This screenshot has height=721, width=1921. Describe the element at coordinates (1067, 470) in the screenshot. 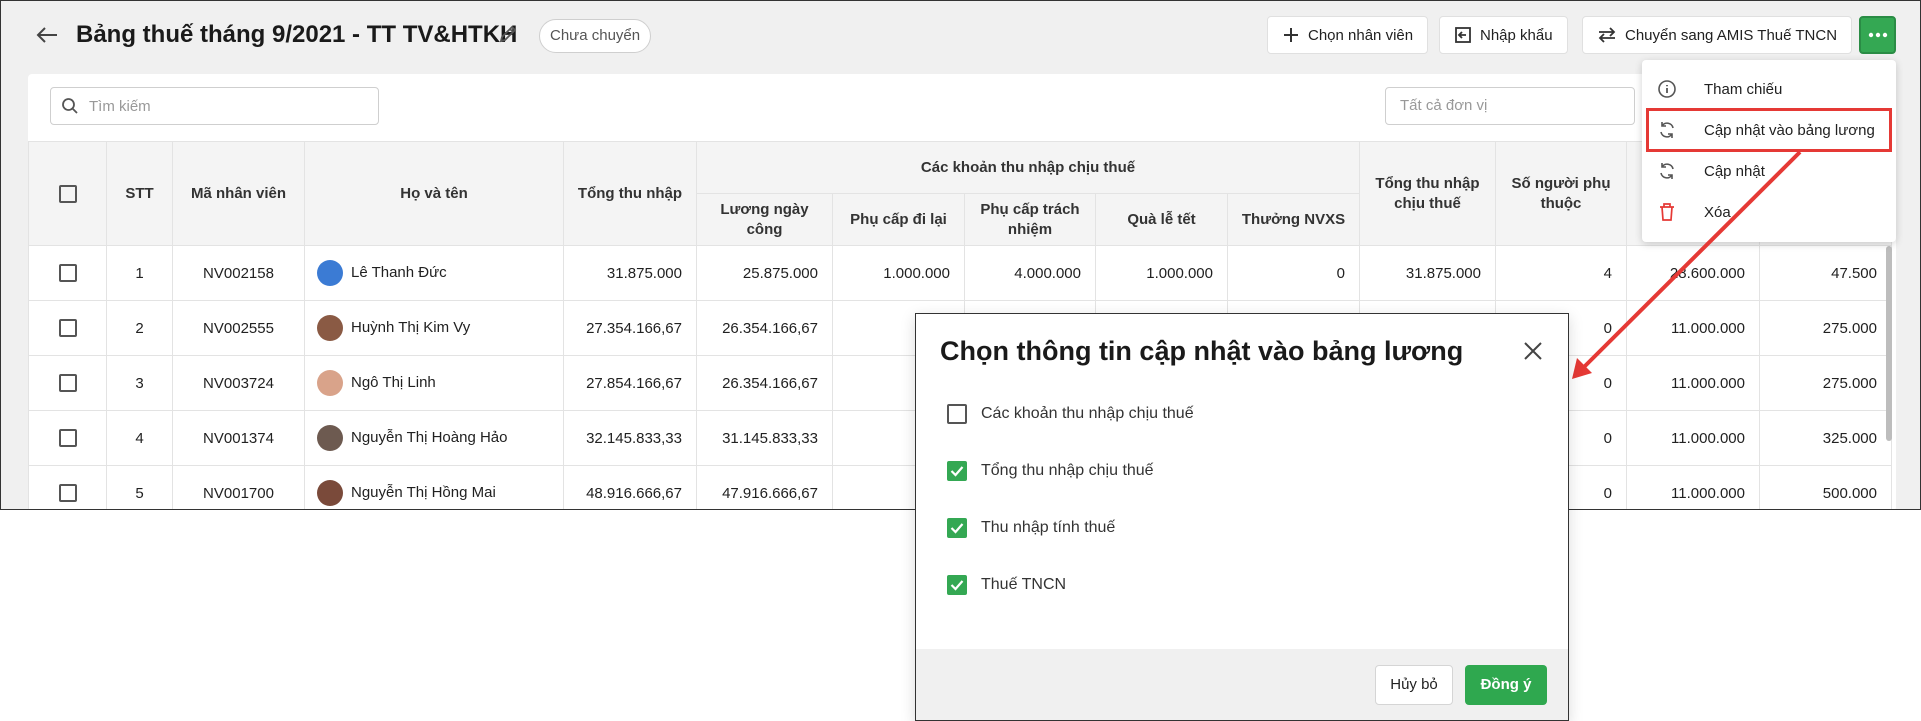

I see `option-label: Tổng thu nhập chịu thuế` at that location.